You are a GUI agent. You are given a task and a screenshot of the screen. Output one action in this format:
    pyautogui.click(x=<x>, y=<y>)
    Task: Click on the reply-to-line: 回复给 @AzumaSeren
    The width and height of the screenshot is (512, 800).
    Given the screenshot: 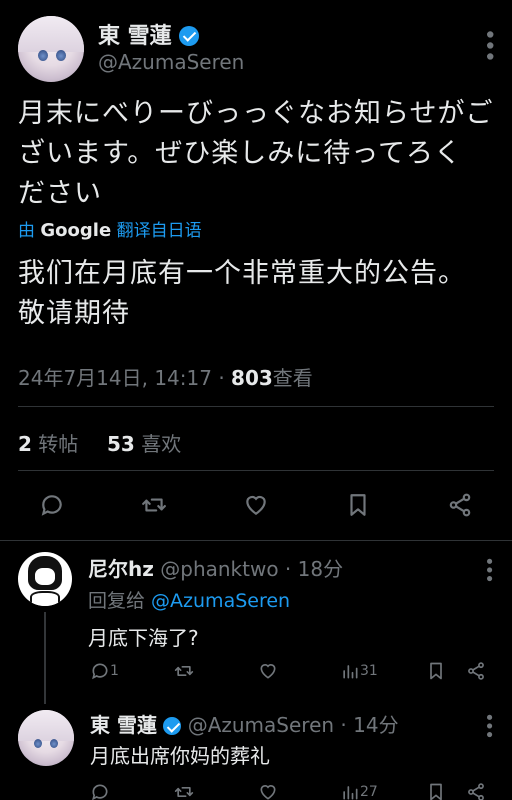 What is the action you would take?
    pyautogui.click(x=189, y=599)
    